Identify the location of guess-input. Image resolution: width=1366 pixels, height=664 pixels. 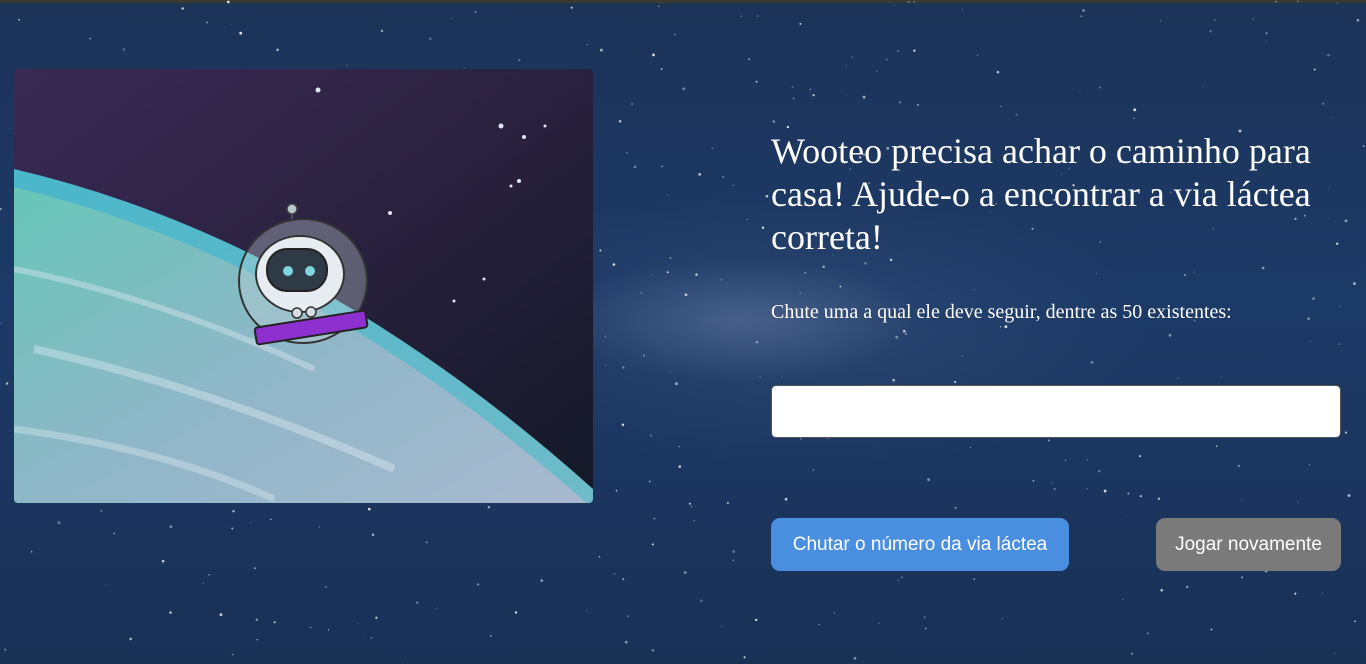
(1056, 411).